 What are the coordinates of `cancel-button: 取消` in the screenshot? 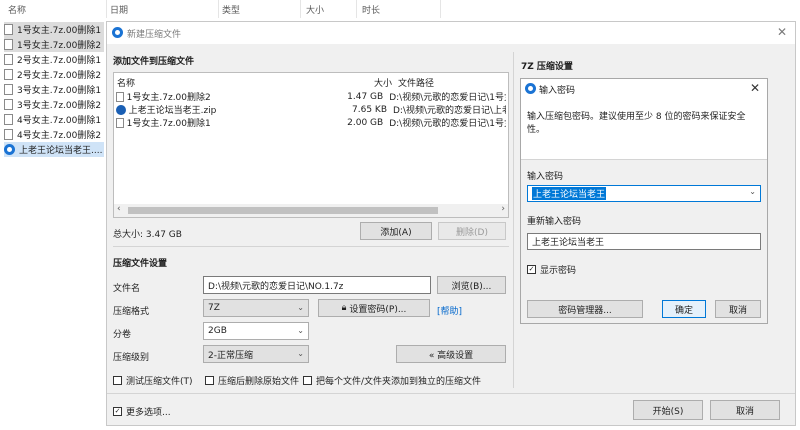 It's located at (745, 410).